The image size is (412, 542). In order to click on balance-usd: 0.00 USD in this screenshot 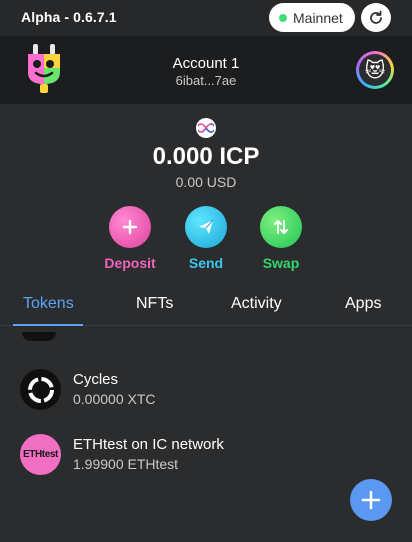, I will do `click(206, 182)`.